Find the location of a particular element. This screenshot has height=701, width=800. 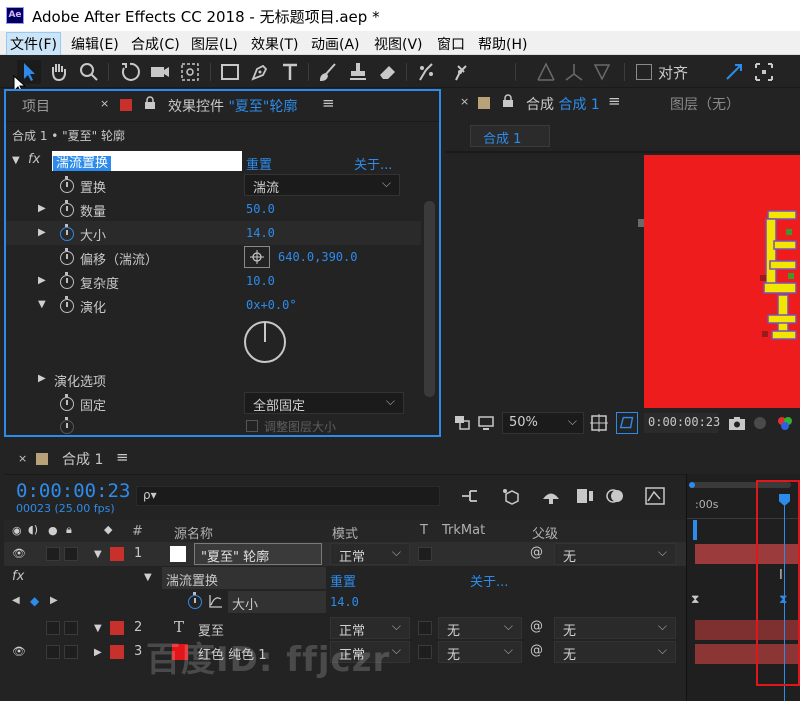

hand-tool-icon is located at coordinates (59, 72).